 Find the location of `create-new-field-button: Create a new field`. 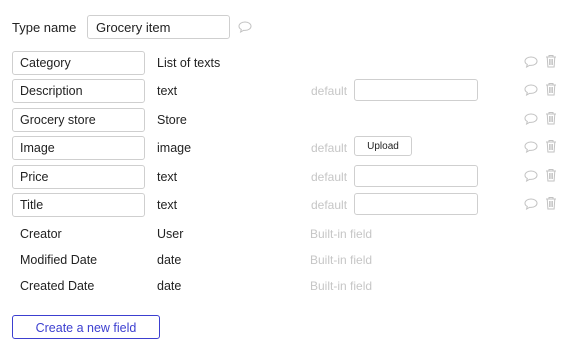

create-new-field-button: Create a new field is located at coordinates (86, 327).